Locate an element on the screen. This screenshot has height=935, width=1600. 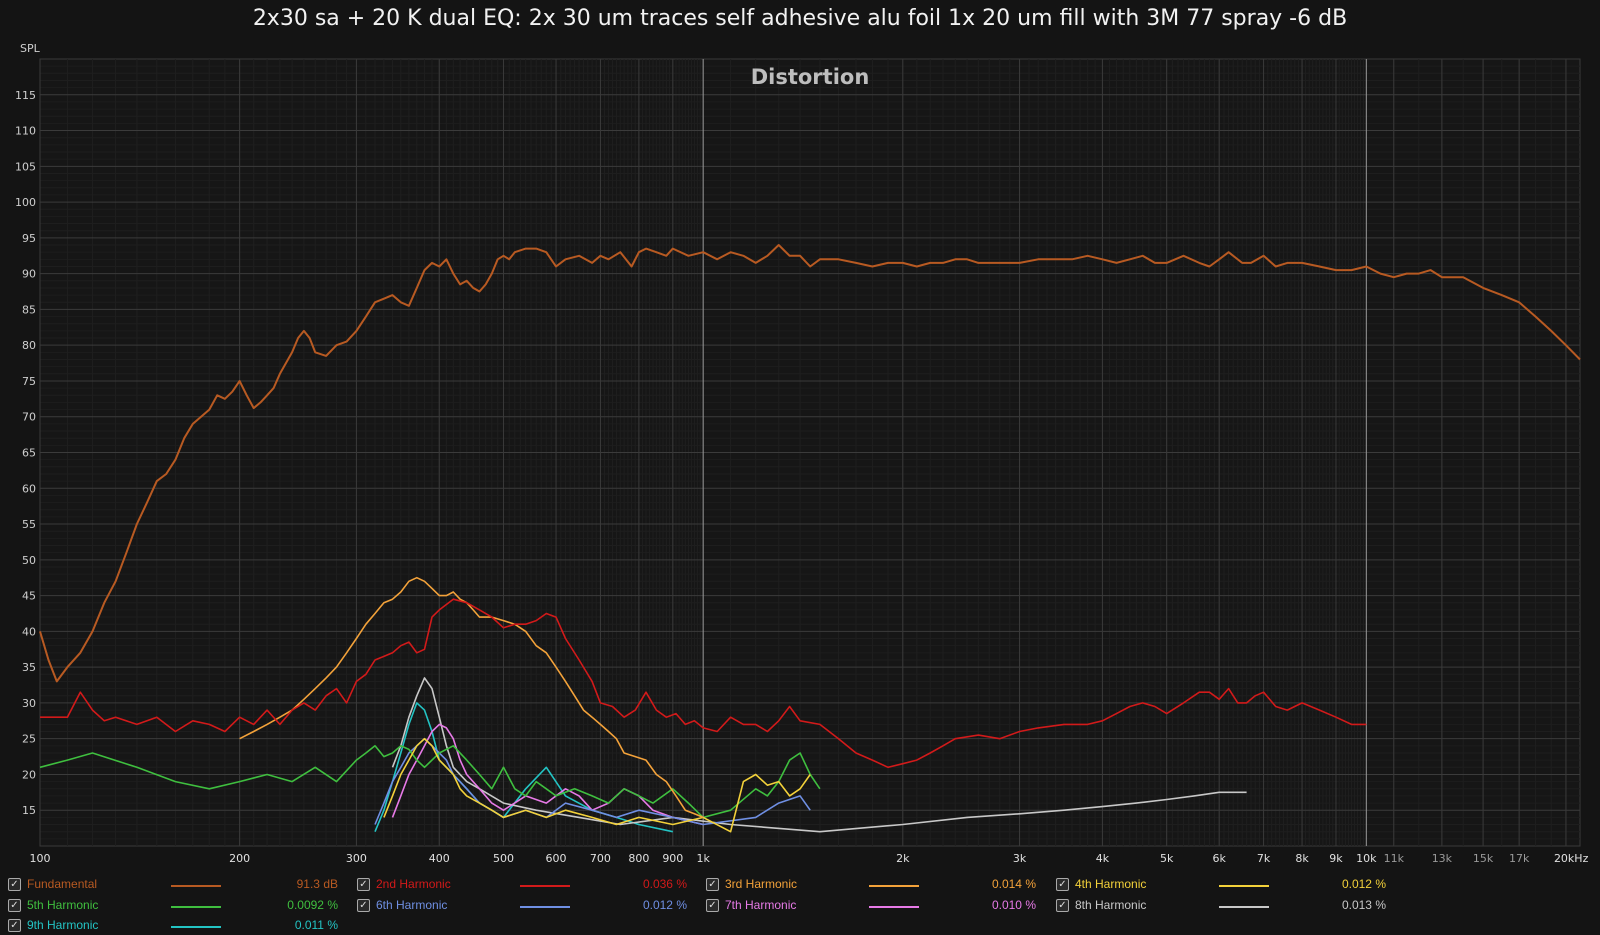
x-tick-label: 17k is located at coordinates (1519, 858).